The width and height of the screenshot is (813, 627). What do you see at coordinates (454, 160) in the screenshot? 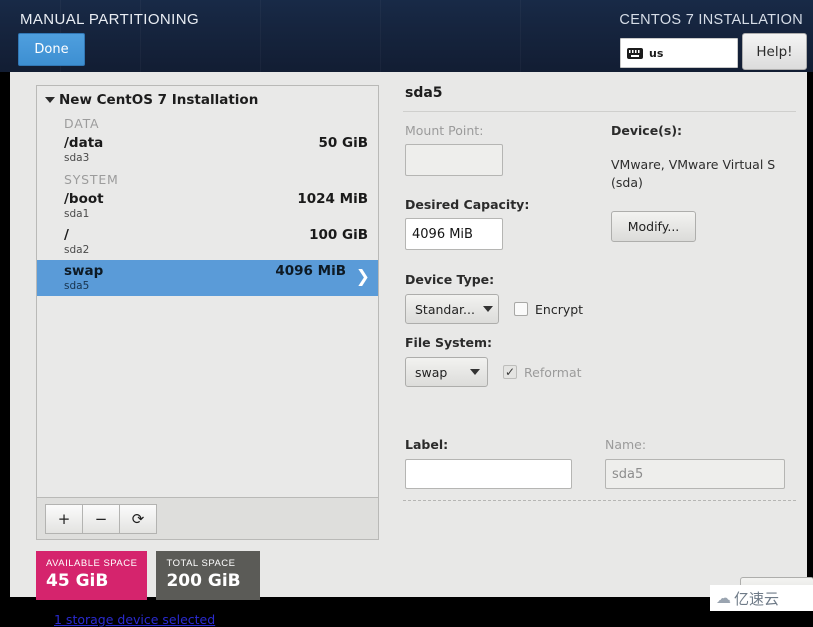
I see `mount-point-input` at bounding box center [454, 160].